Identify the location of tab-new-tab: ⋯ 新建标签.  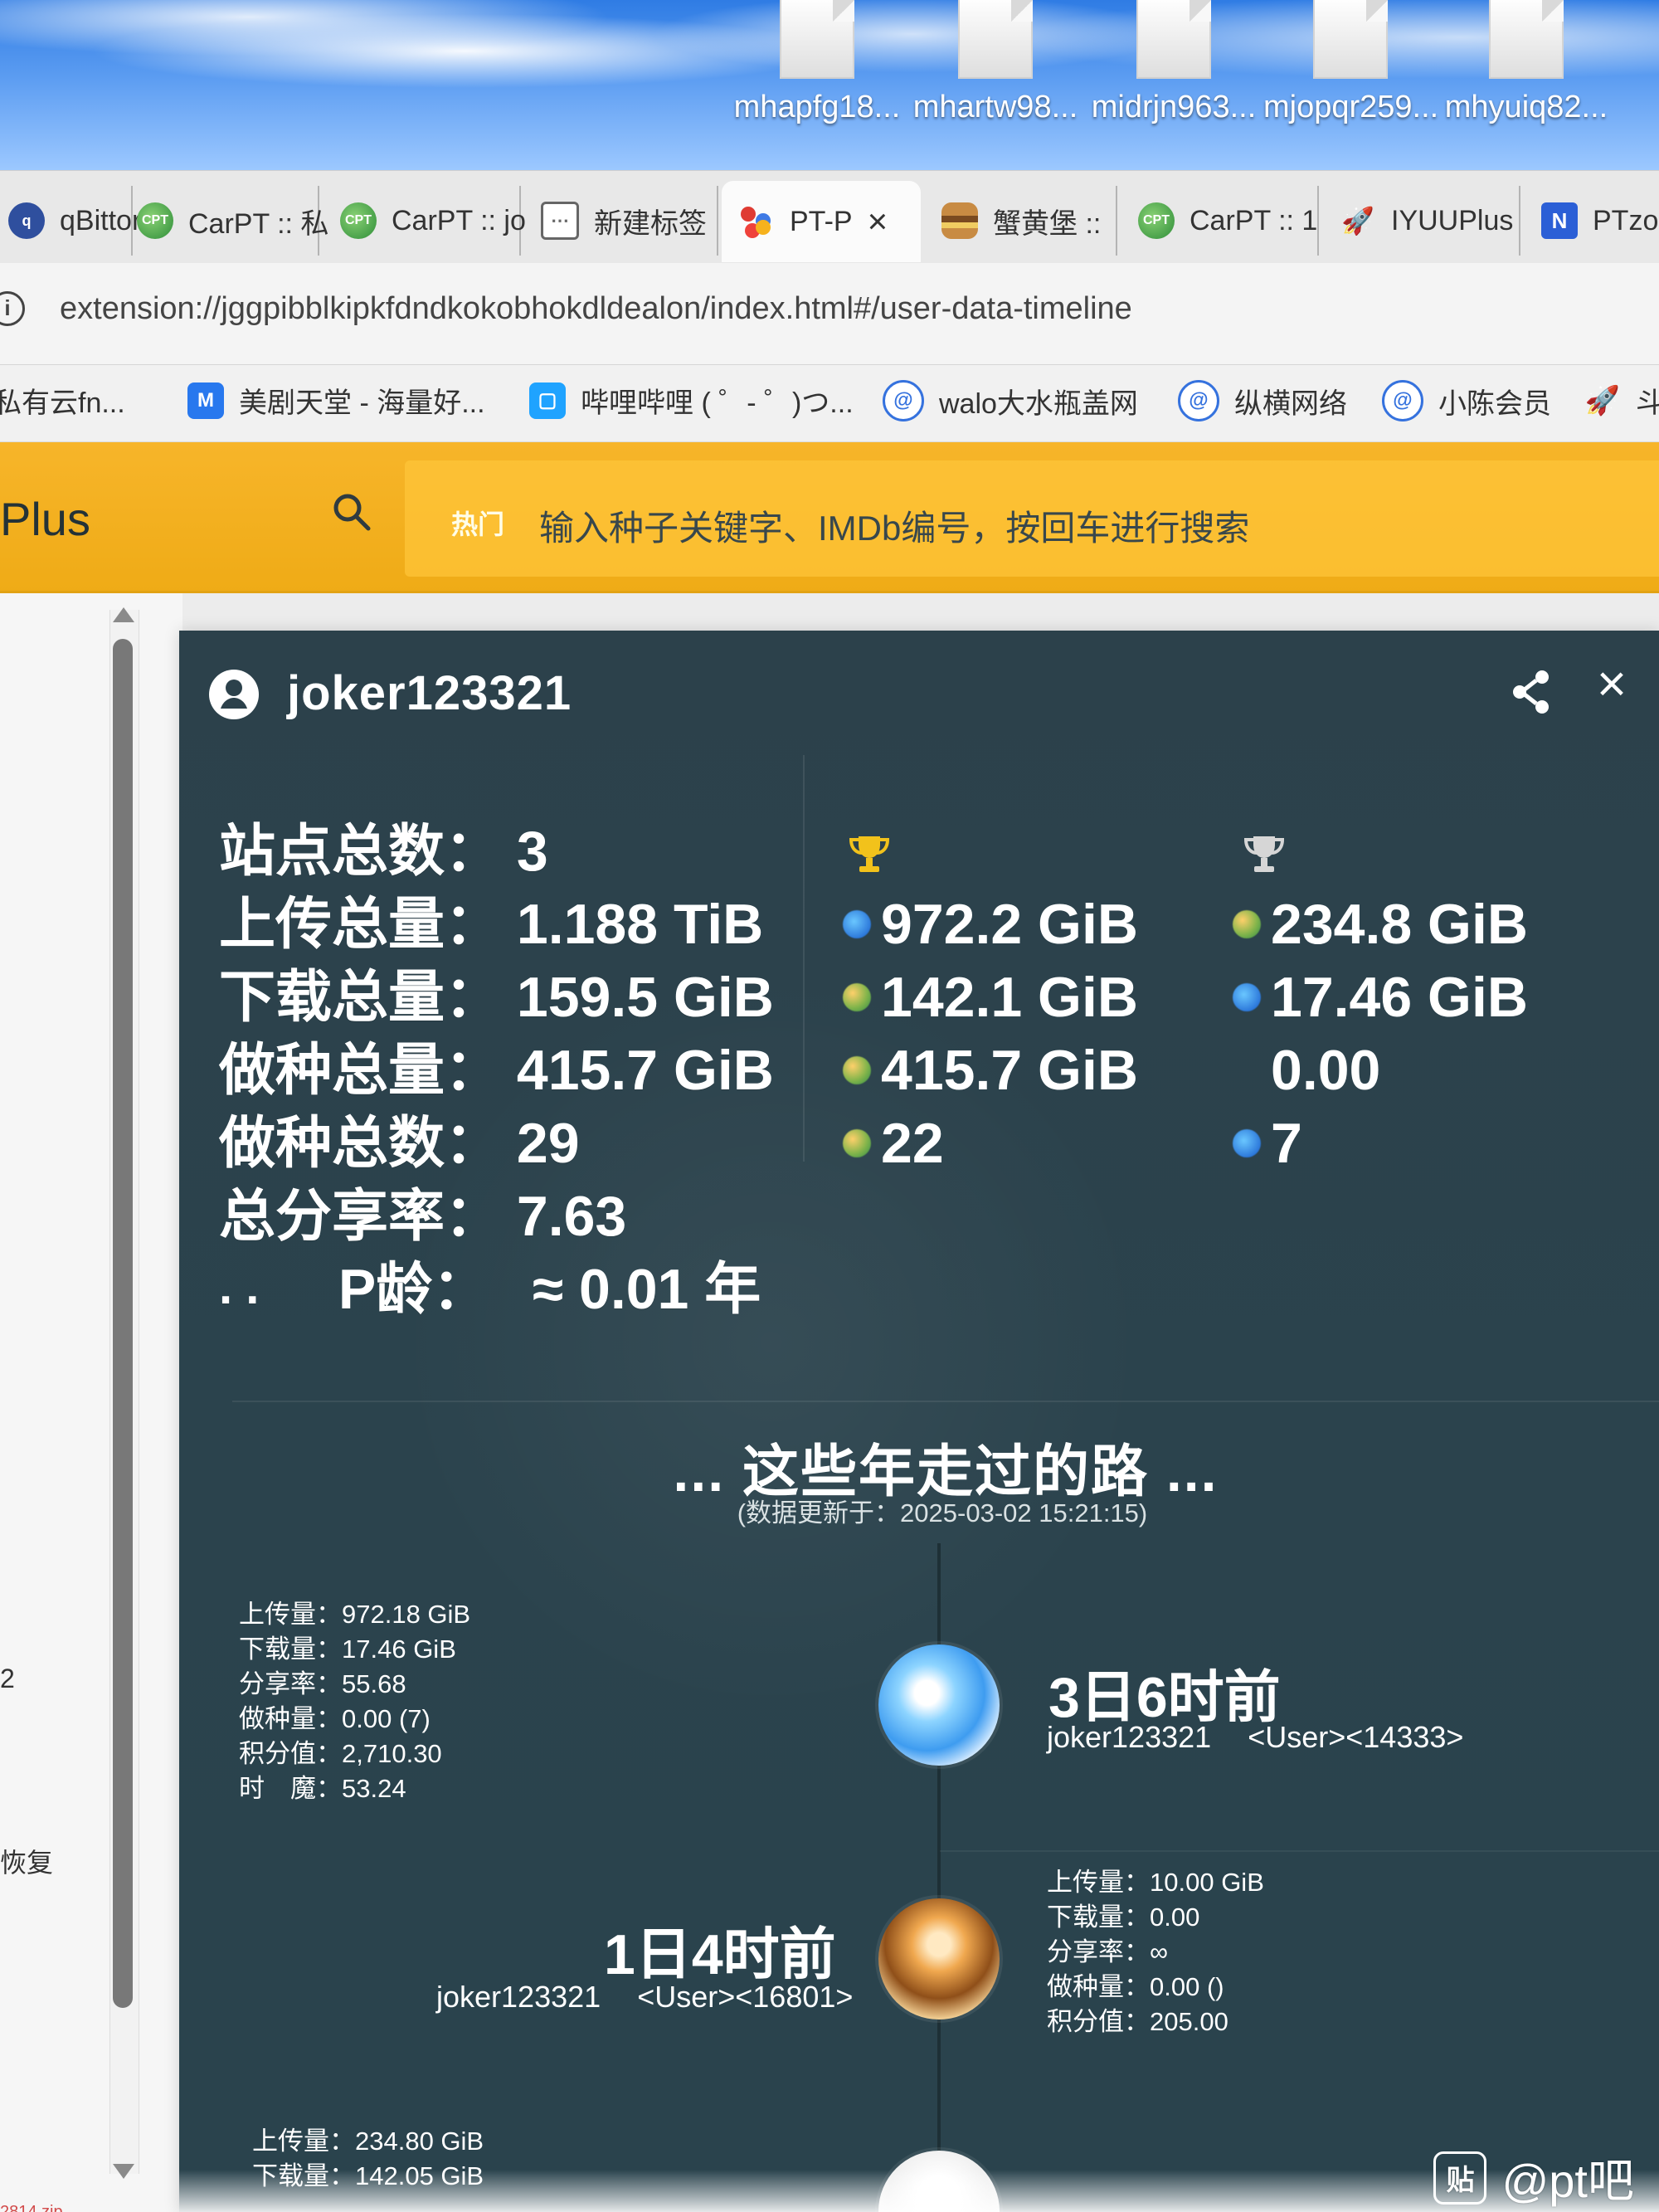
(621, 221).